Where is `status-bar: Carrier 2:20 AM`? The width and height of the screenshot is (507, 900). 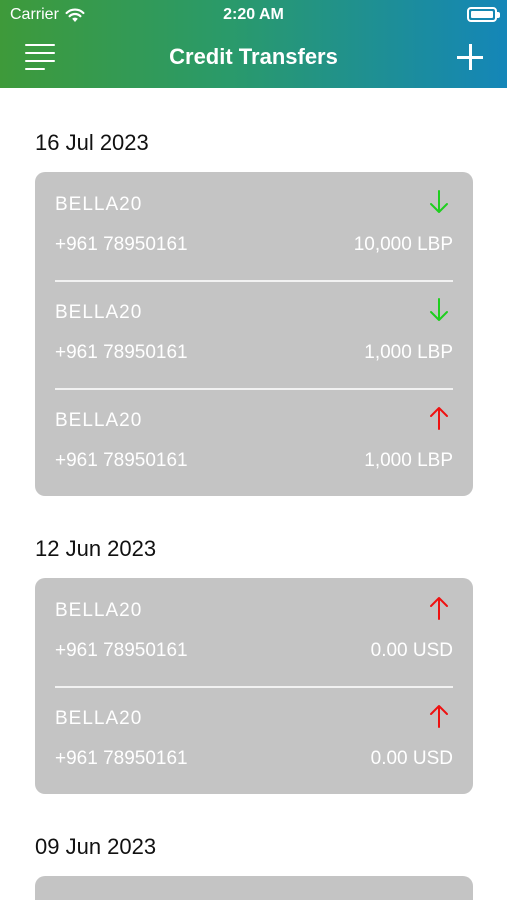
status-bar: Carrier 2:20 AM is located at coordinates (253, 15).